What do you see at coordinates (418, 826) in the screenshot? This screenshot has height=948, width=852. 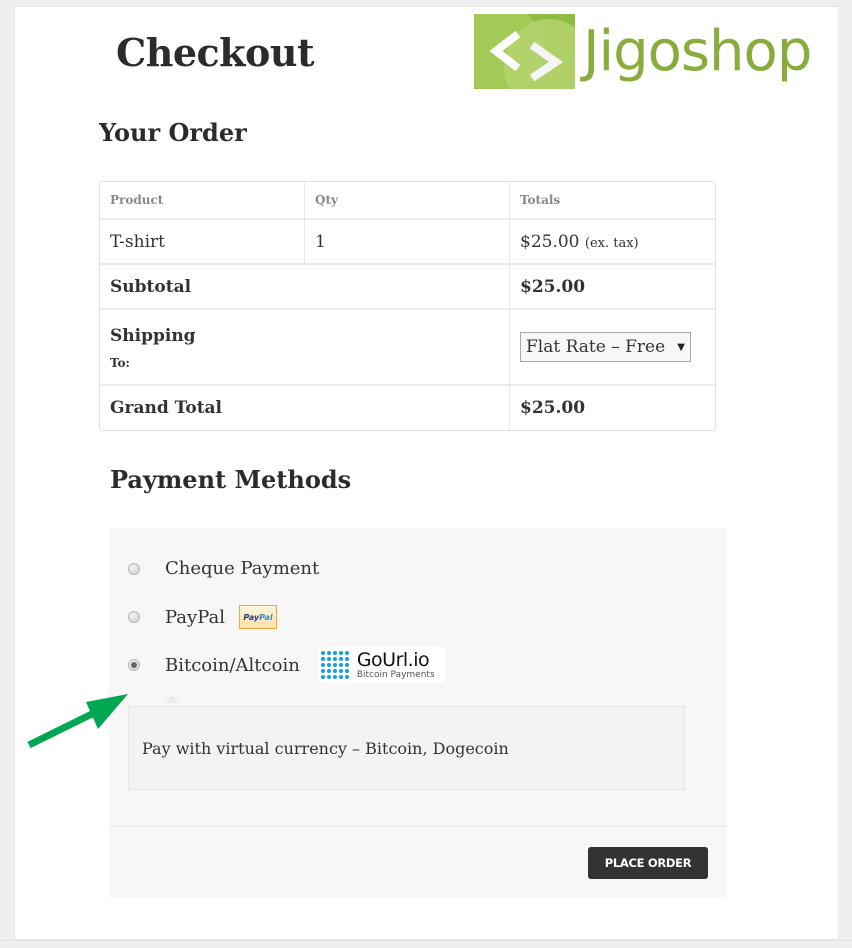 I see `payment-divider` at bounding box center [418, 826].